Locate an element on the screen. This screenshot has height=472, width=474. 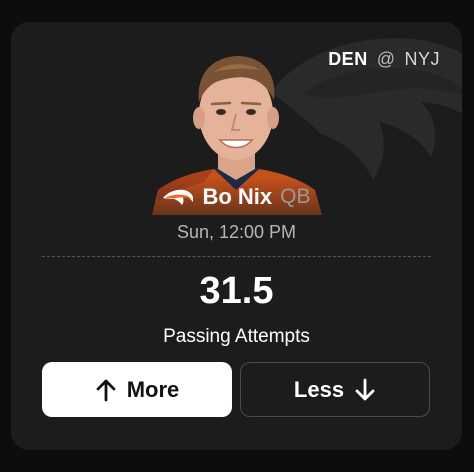
player-name-row: Bo Nix QB is located at coordinates (236, 196).